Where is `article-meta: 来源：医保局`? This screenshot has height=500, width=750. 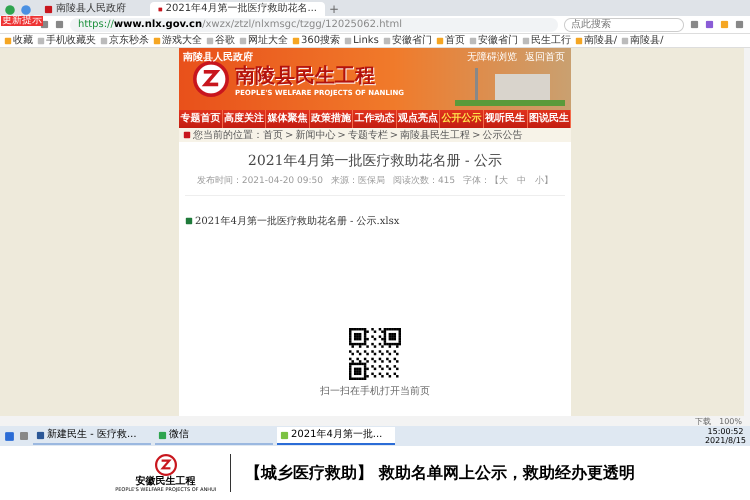 article-meta: 来源：医保局 is located at coordinates (357, 180).